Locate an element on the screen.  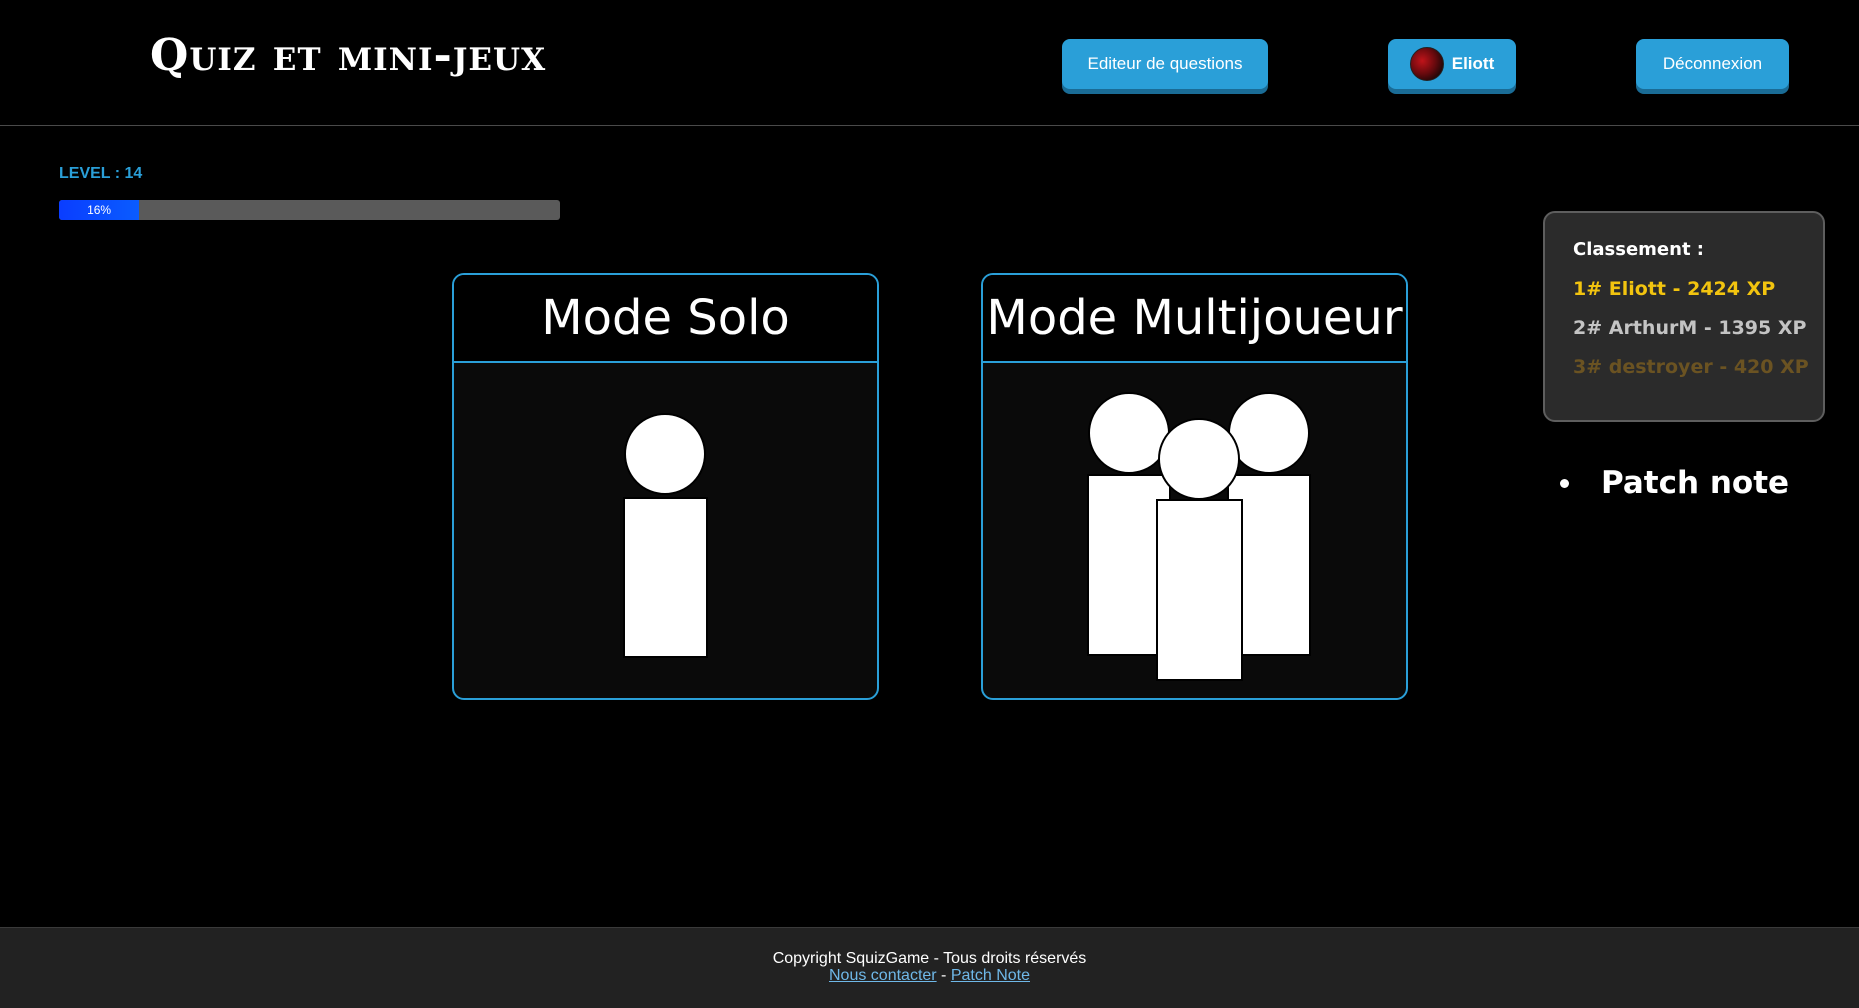
avatar is located at coordinates (1426, 64).